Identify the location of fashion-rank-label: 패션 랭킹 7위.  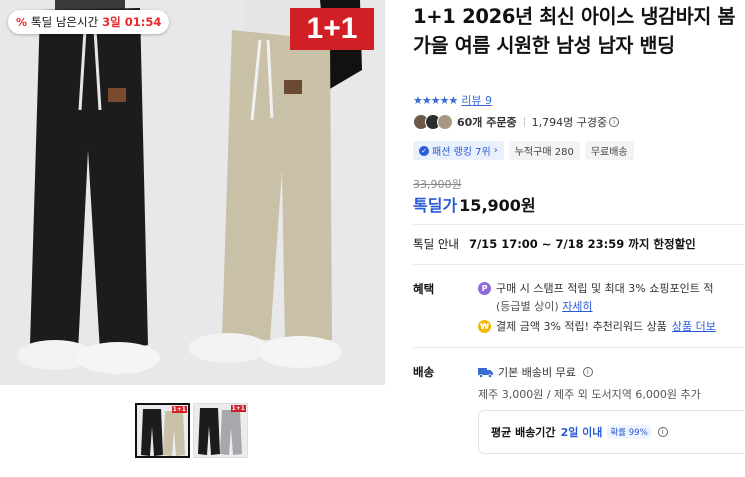
(461, 152).